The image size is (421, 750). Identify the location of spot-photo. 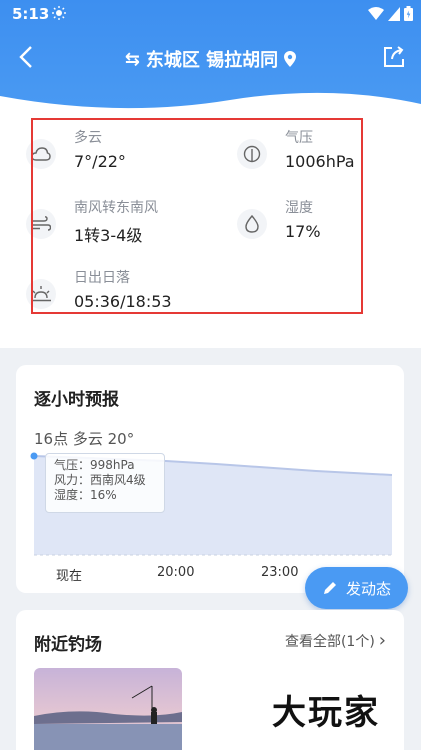
(108, 709).